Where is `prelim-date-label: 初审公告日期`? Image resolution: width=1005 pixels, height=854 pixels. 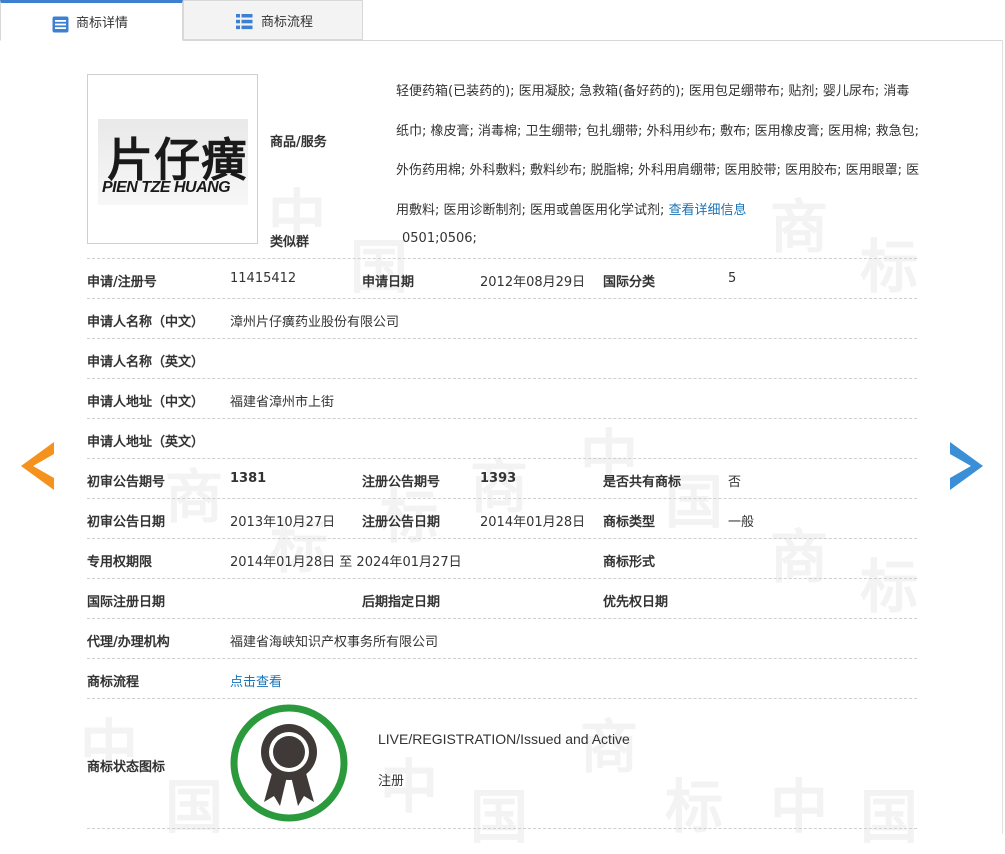 prelim-date-label: 初审公告日期 is located at coordinates (126, 522).